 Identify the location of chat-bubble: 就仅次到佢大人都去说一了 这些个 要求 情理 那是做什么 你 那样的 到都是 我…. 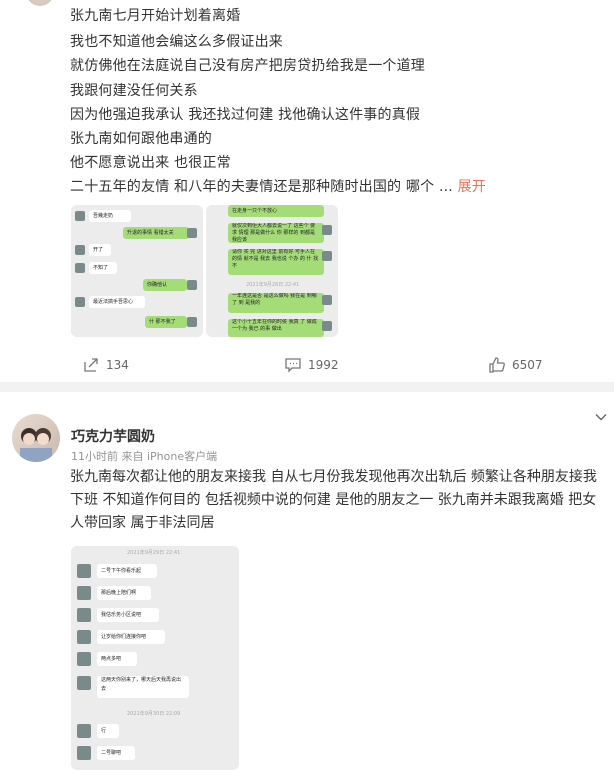
(276, 233).